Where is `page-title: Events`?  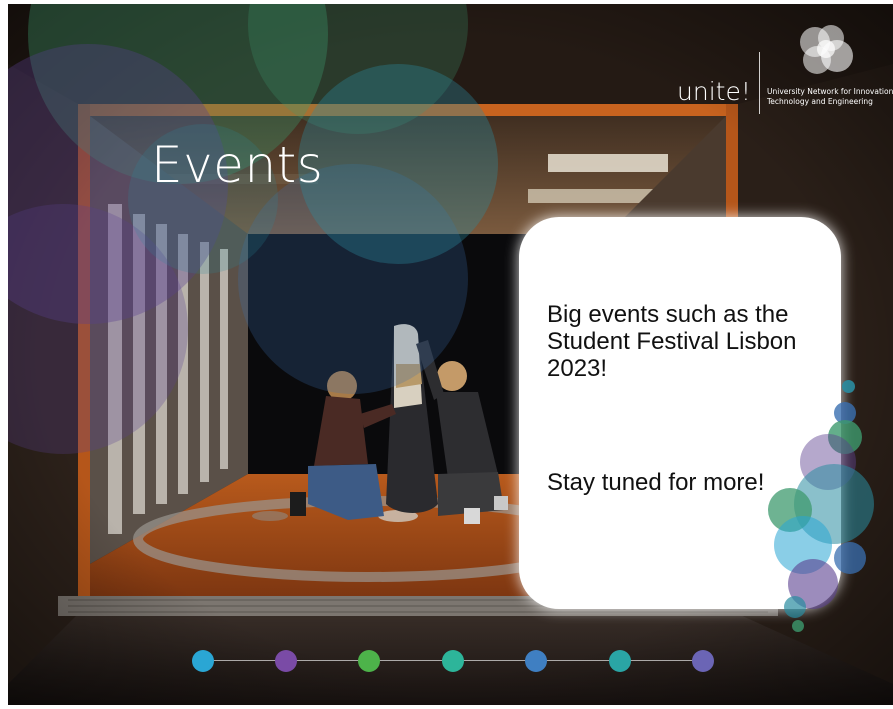 page-title: Events is located at coordinates (237, 165).